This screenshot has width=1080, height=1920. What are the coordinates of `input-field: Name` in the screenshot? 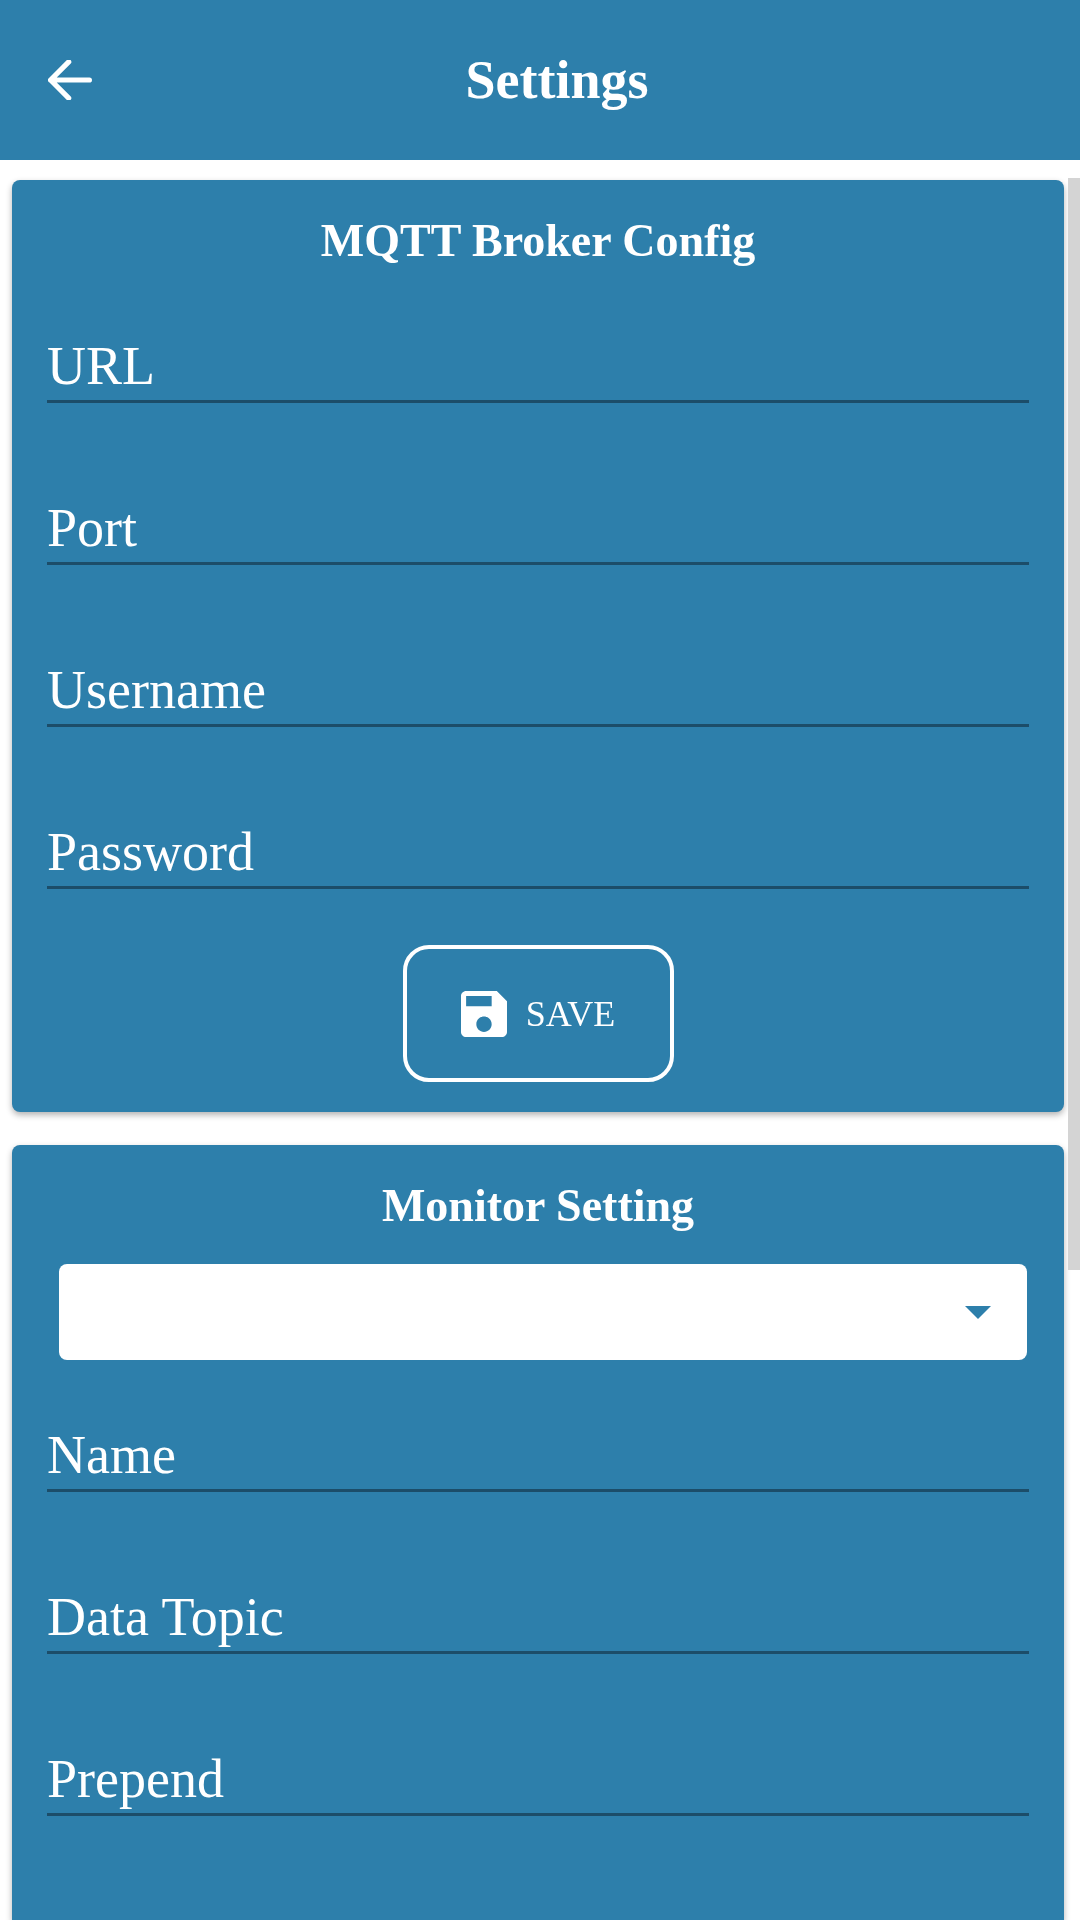 It's located at (538, 1456).